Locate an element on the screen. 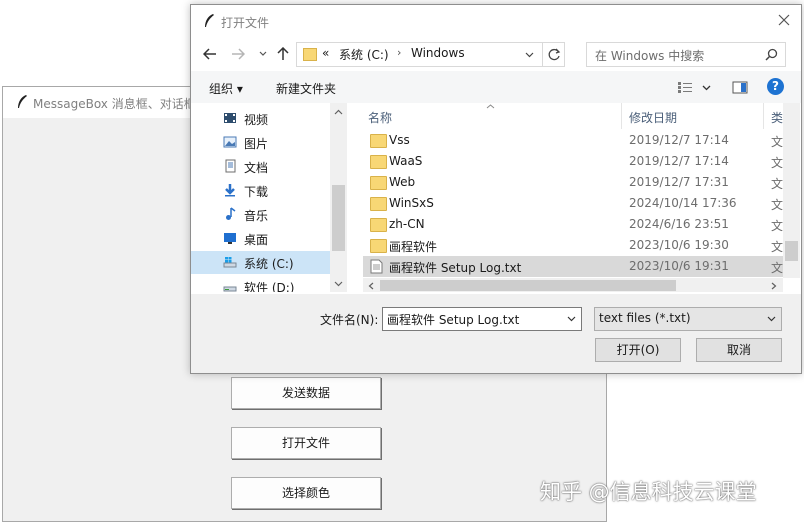  nav-item: 桌面 is located at coordinates (261, 238).